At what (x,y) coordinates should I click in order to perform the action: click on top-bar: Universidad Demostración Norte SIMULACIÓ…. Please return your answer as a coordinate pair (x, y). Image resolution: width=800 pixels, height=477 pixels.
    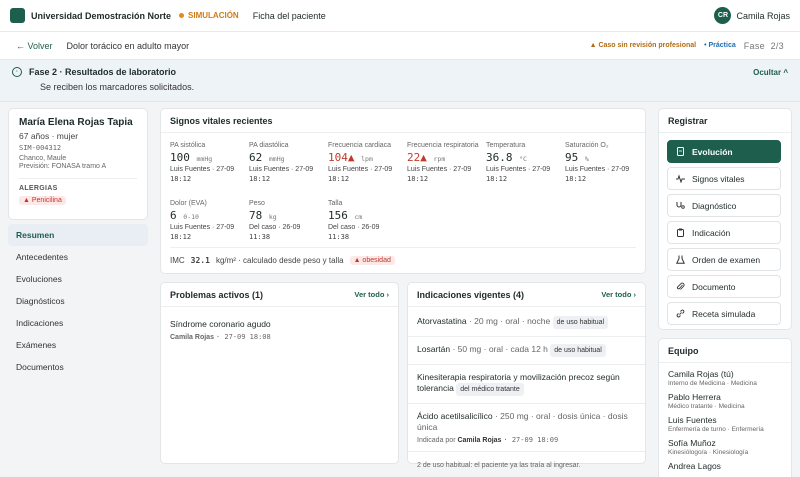
    Looking at the image, I should click on (400, 16).